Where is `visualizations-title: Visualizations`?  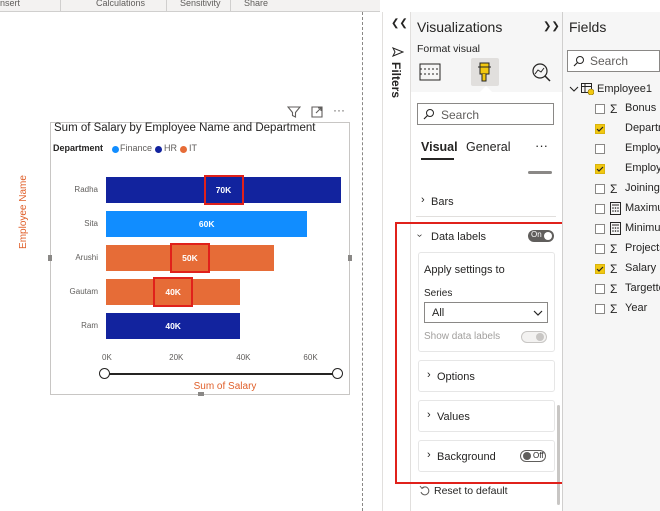 visualizations-title: Visualizations is located at coordinates (460, 27).